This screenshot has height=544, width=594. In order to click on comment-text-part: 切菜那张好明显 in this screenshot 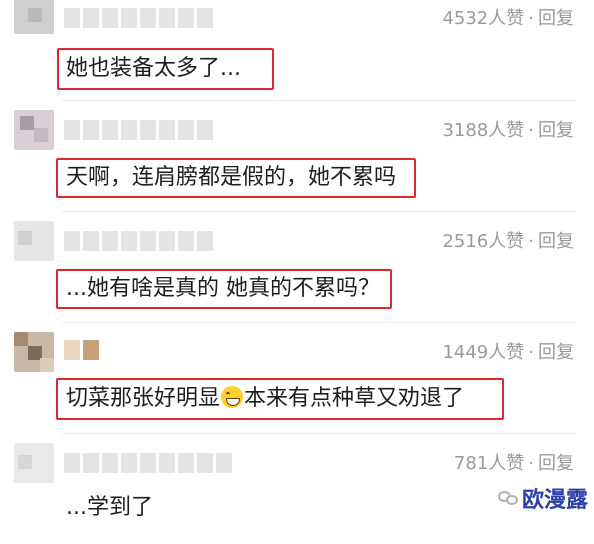, I will do `click(143, 398)`.